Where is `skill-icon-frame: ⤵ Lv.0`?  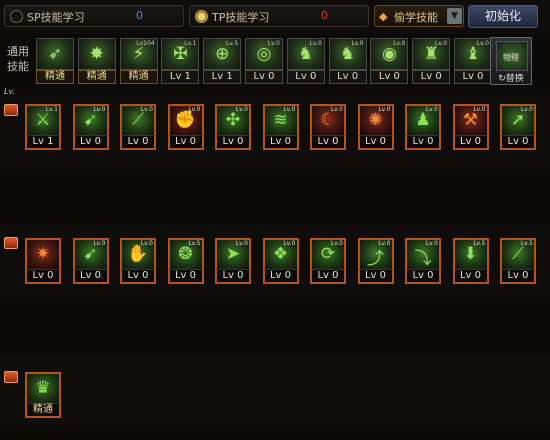
skill-icon-frame: ⤵ Lv.0 is located at coordinates (423, 253).